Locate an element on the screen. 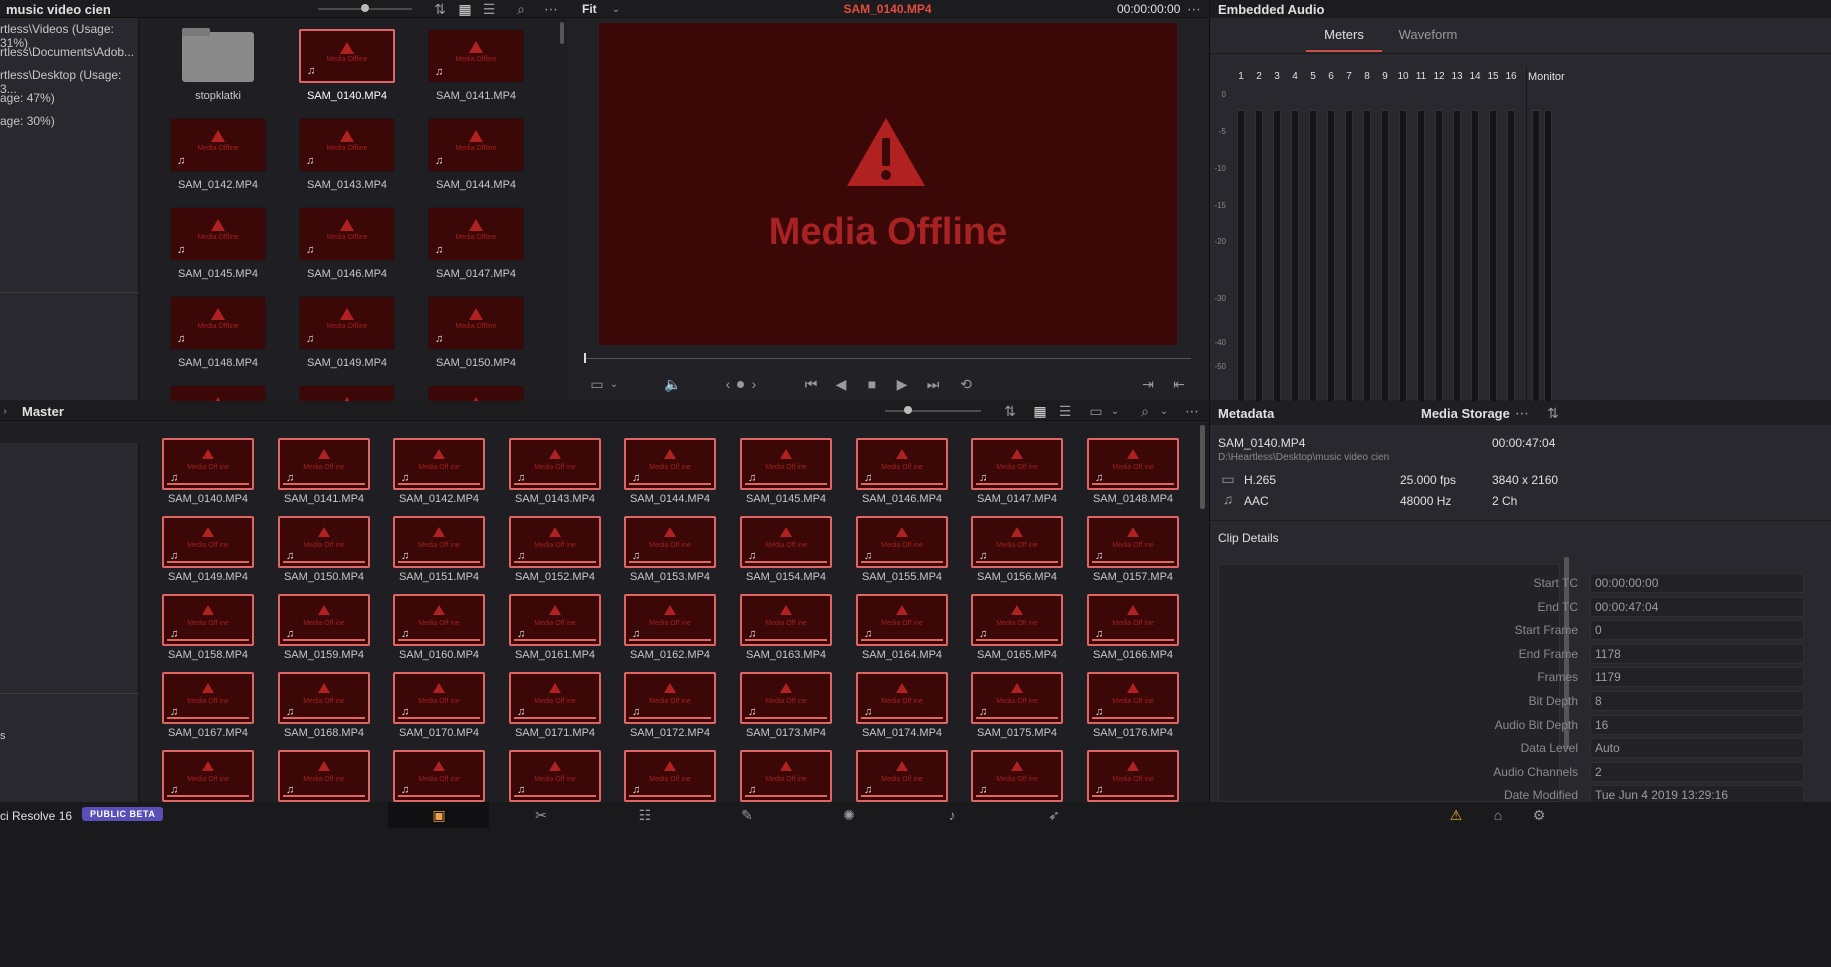 This screenshot has height=967, width=1831. prev-marker-icon: ‹ is located at coordinates (728, 384).